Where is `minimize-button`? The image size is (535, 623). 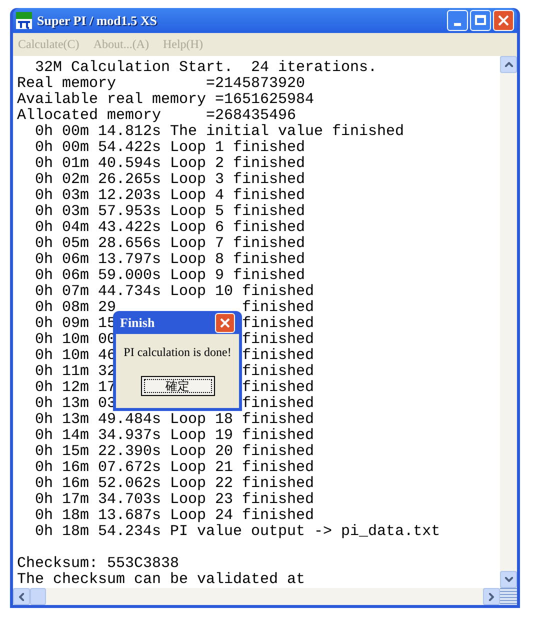 minimize-button is located at coordinates (457, 20).